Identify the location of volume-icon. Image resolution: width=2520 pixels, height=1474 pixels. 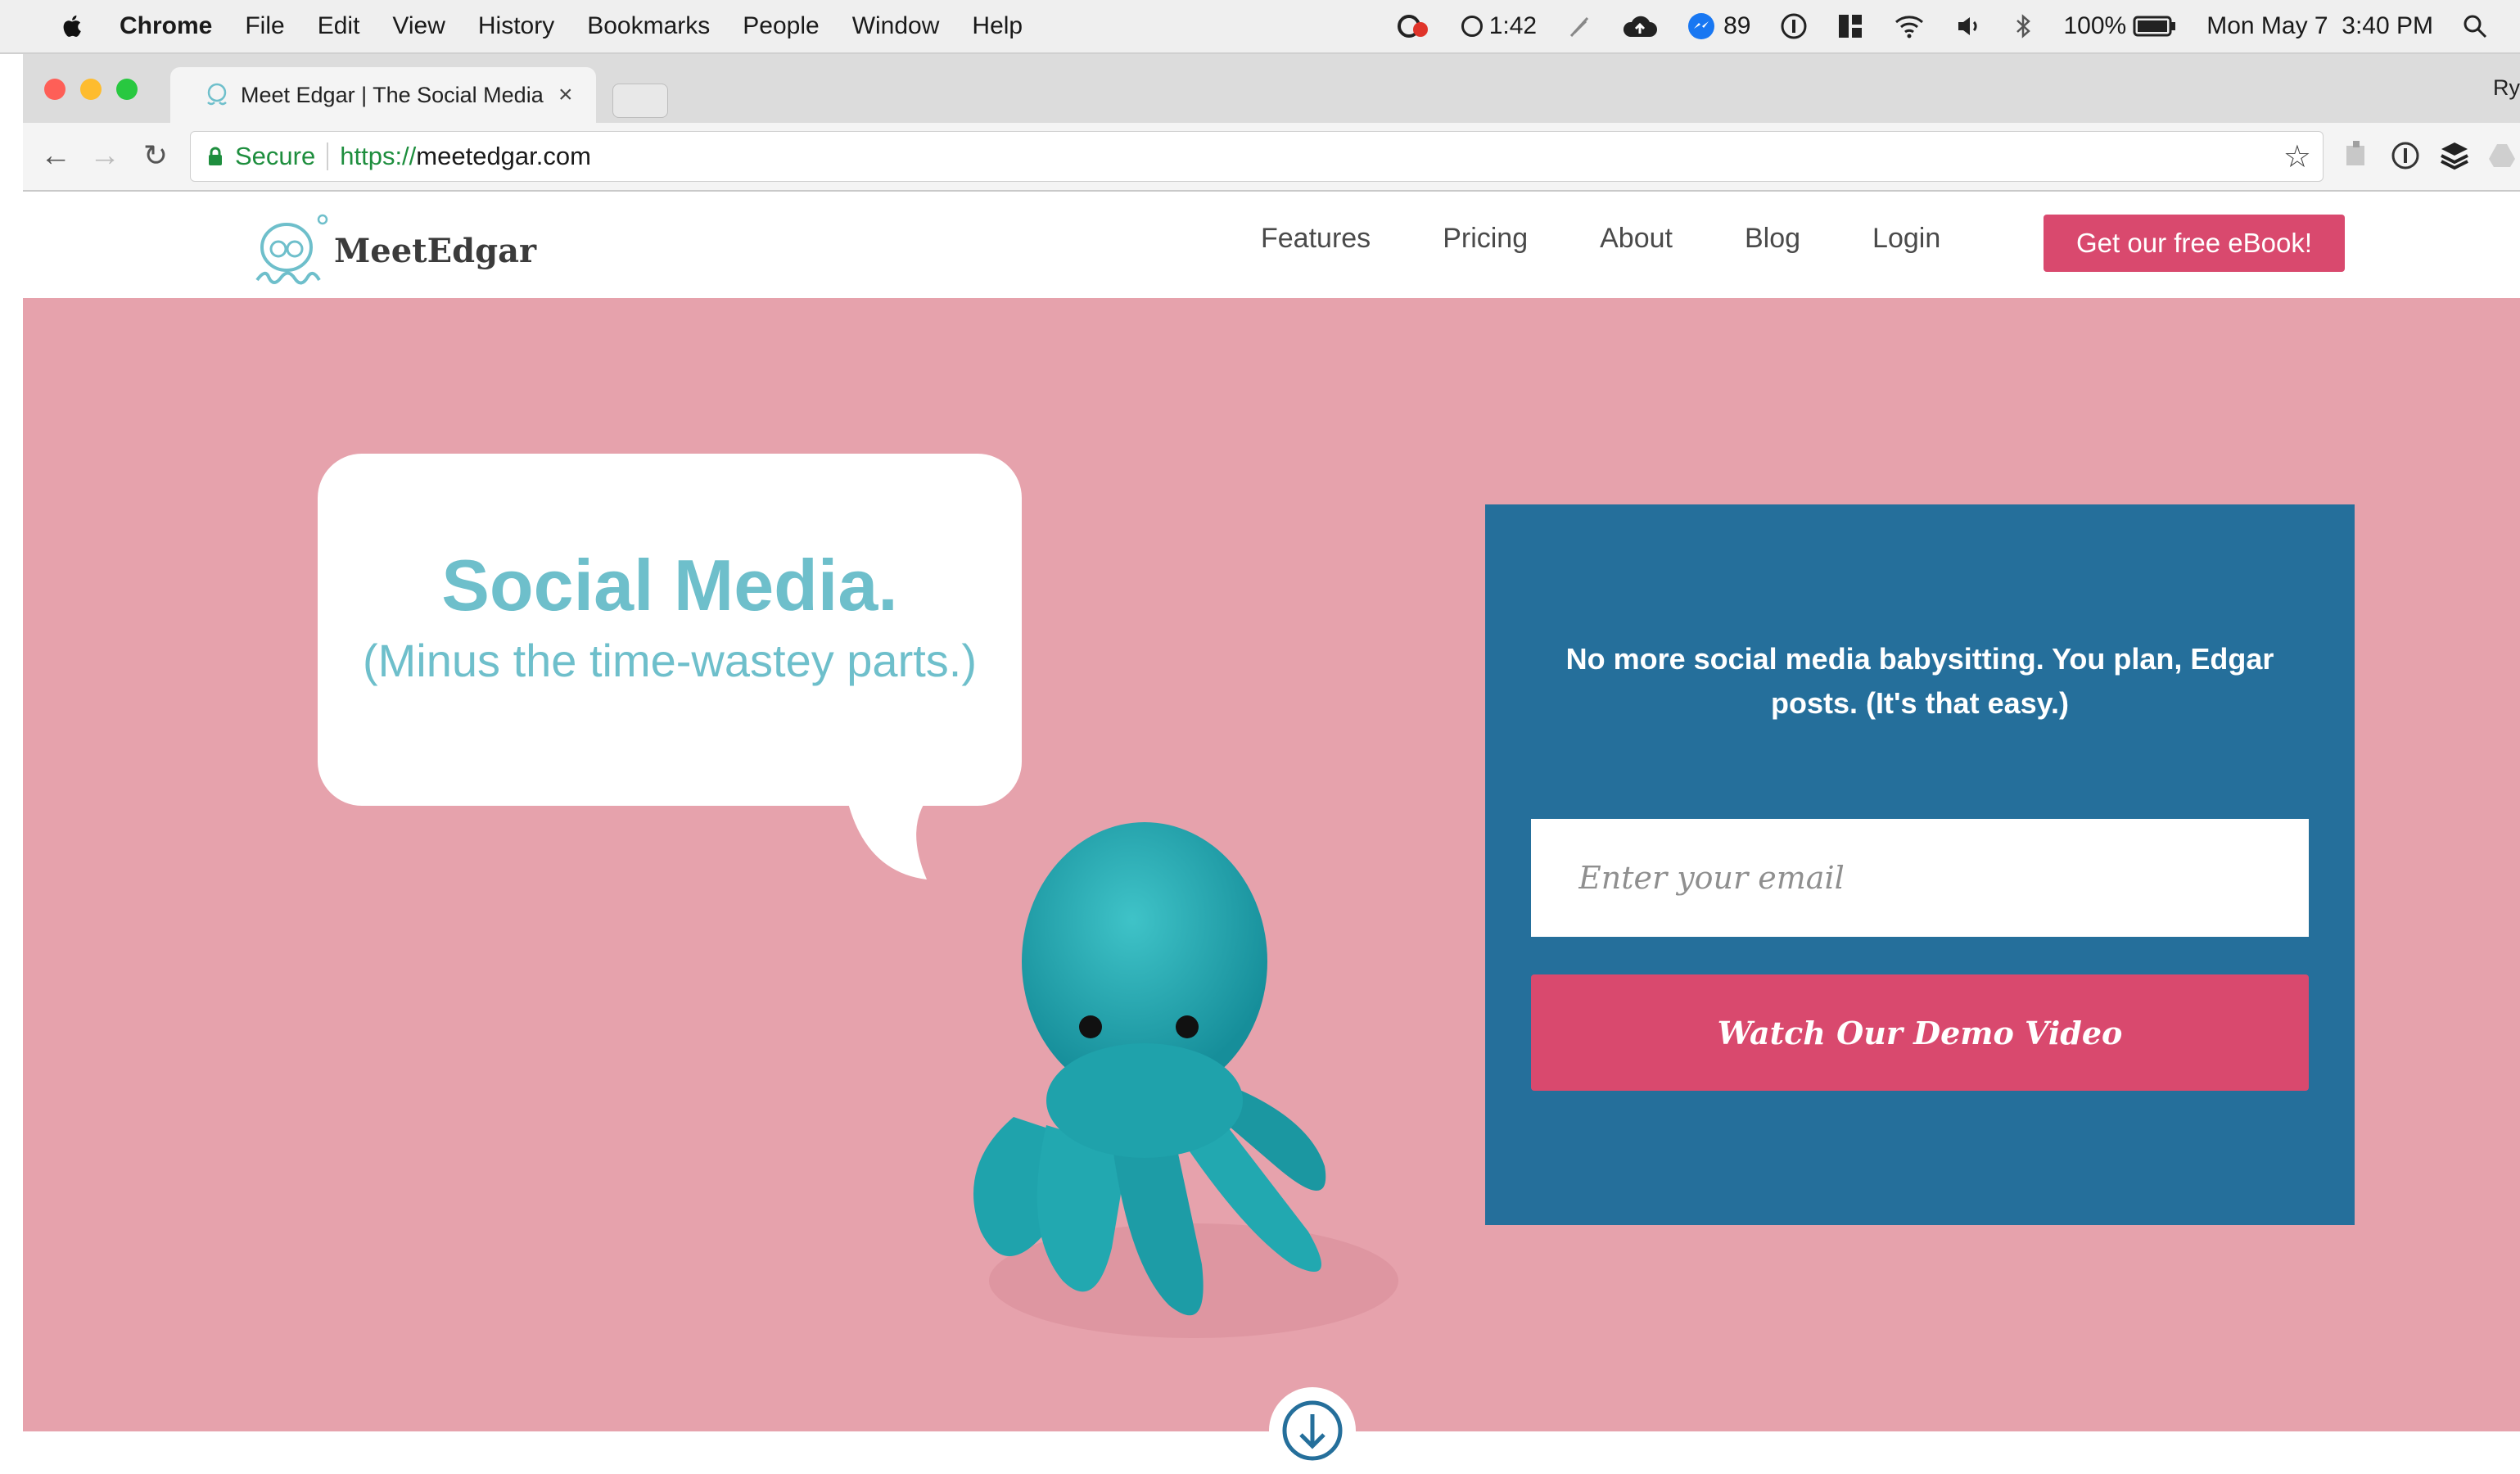
(1969, 26).